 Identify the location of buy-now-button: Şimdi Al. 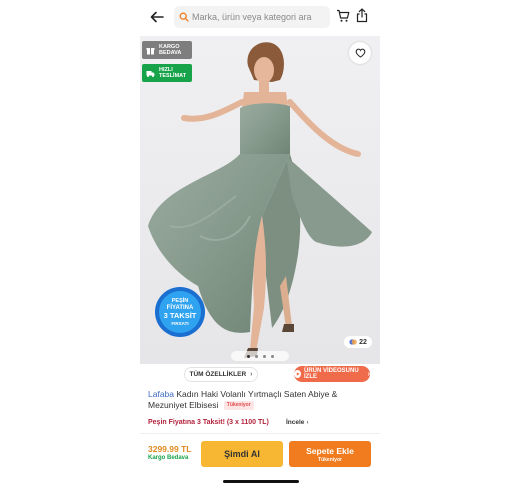
(242, 454).